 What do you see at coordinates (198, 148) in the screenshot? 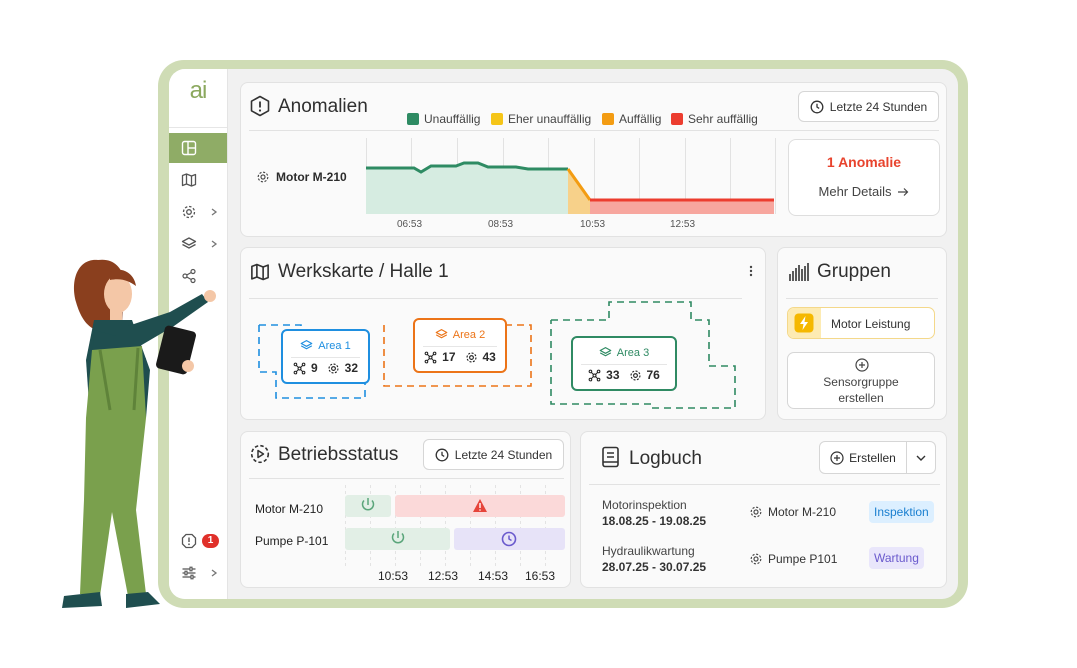
I see `sidebar-item-dashboard` at bounding box center [198, 148].